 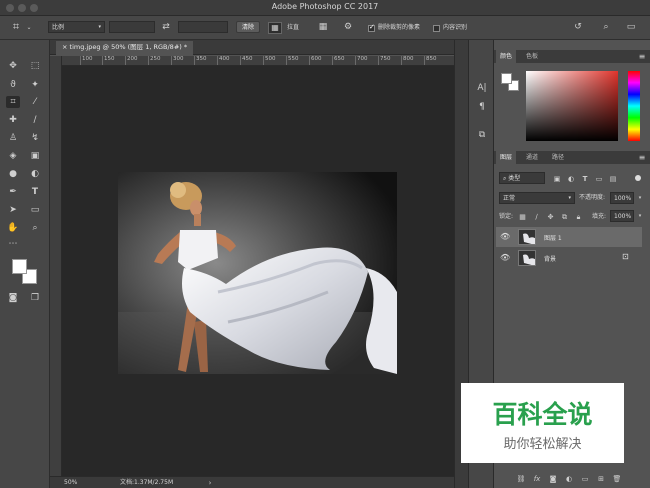 What do you see at coordinates (29, 28) in the screenshot?
I see `chevron-down-icon: ⌄` at bounding box center [29, 28].